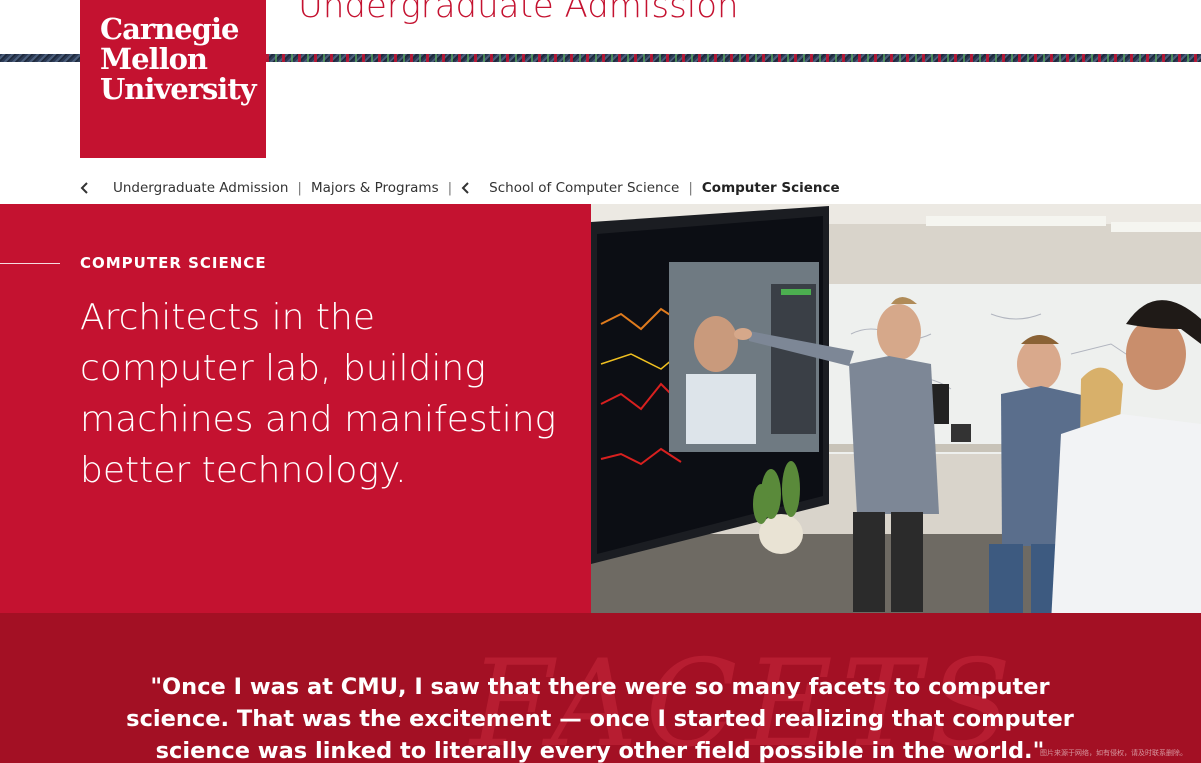 Image resolution: width=1201 pixels, height=763 pixels. Describe the element at coordinates (770, 188) in the screenshot. I see `breadcrumb-current-page: Computer Science` at that location.